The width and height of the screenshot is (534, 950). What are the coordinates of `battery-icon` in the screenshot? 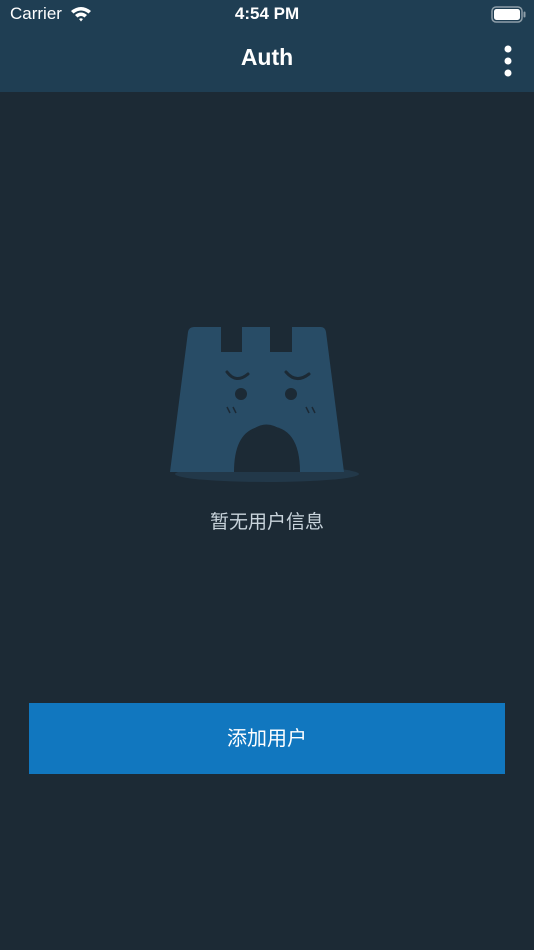 It's located at (509, 14).